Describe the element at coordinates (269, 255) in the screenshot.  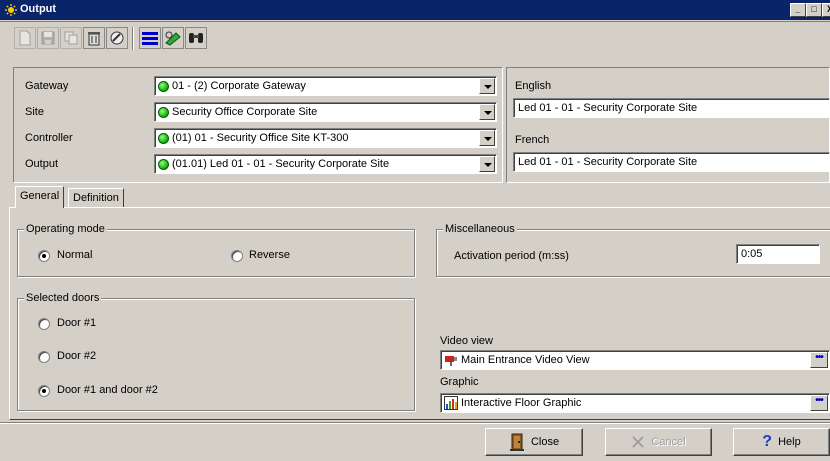
I see `reverse-label: Reverse` at that location.